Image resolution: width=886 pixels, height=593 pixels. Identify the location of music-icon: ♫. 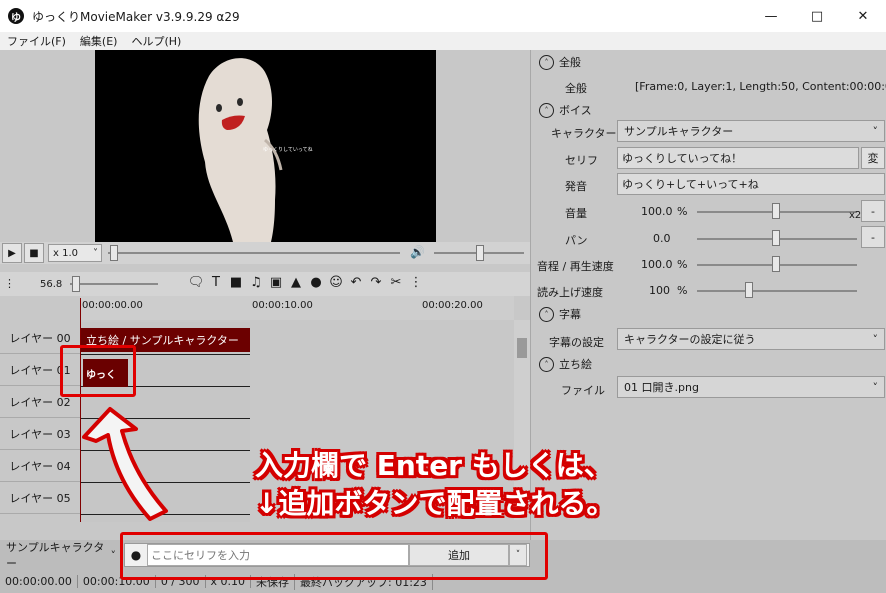
(256, 282).